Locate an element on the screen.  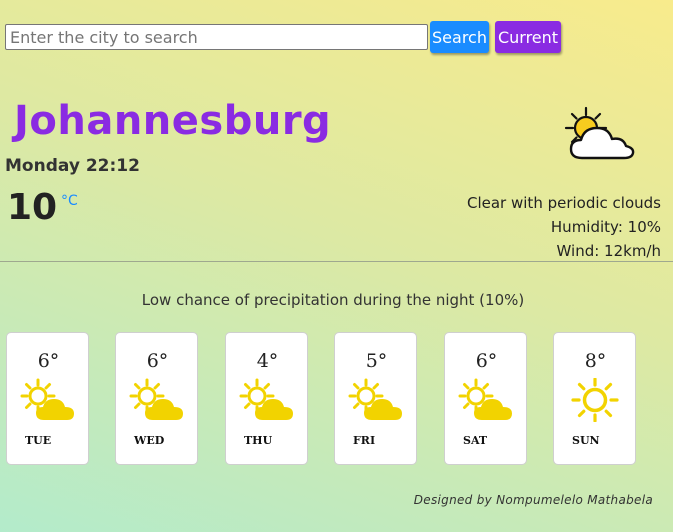
forecast-card-wed: 6° WED is located at coordinates (156, 398).